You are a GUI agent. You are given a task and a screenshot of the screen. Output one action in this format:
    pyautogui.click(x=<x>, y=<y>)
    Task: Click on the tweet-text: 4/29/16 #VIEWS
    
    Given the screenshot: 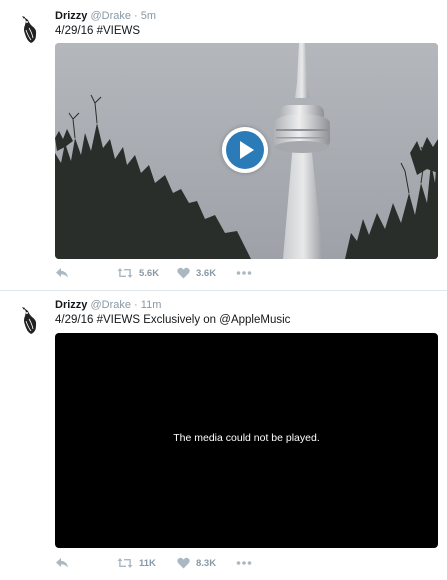 What is the action you would take?
    pyautogui.click(x=98, y=31)
    